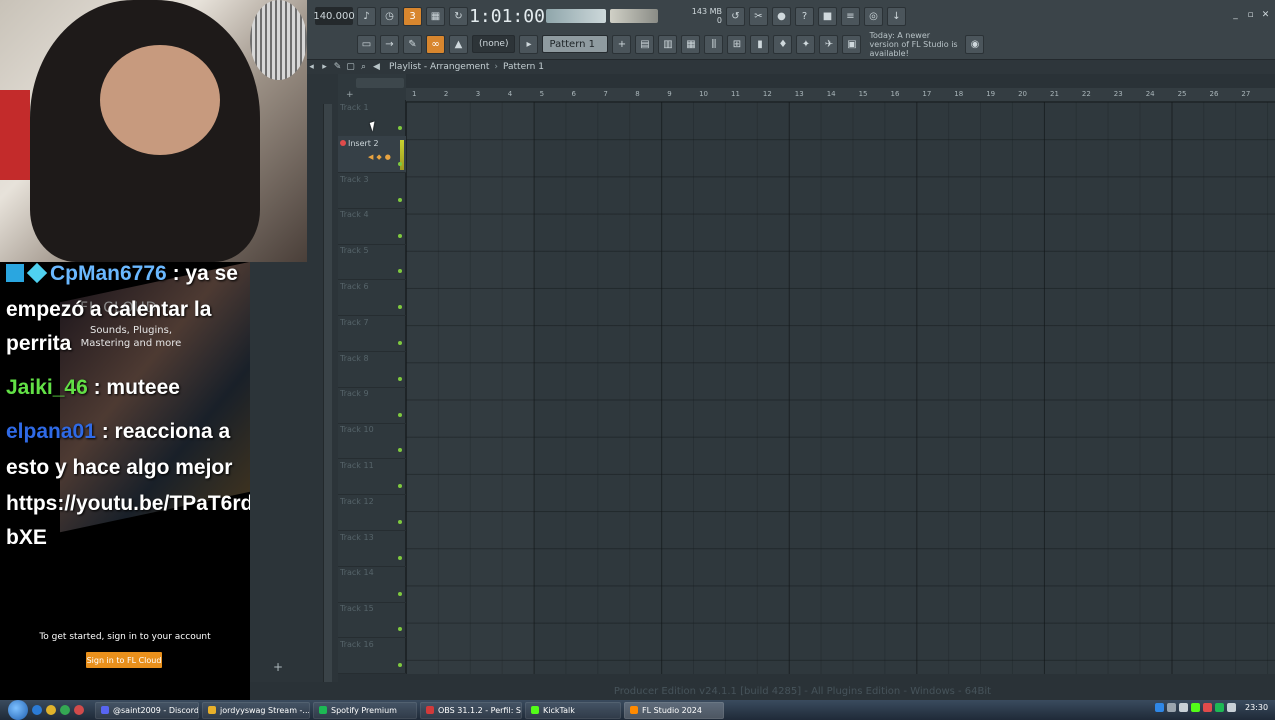 The height and width of the screenshot is (720, 1275). Describe the element at coordinates (1171, 707) in the screenshot. I see `tray-settings-icon` at that location.